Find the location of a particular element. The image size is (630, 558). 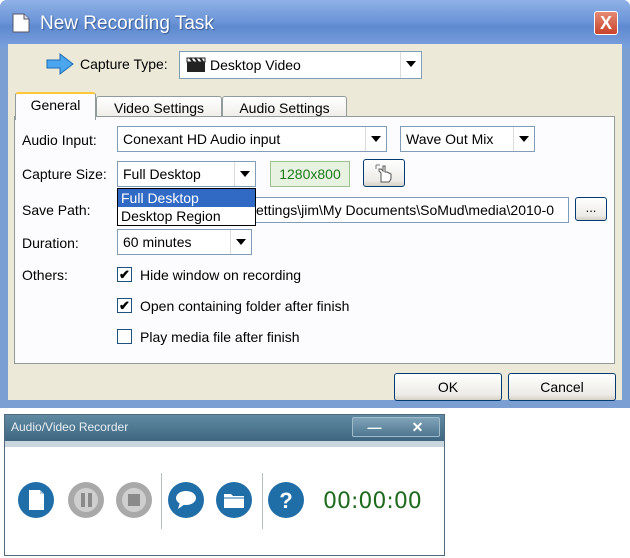

audio-input-label: Audio Input: is located at coordinates (59, 140).